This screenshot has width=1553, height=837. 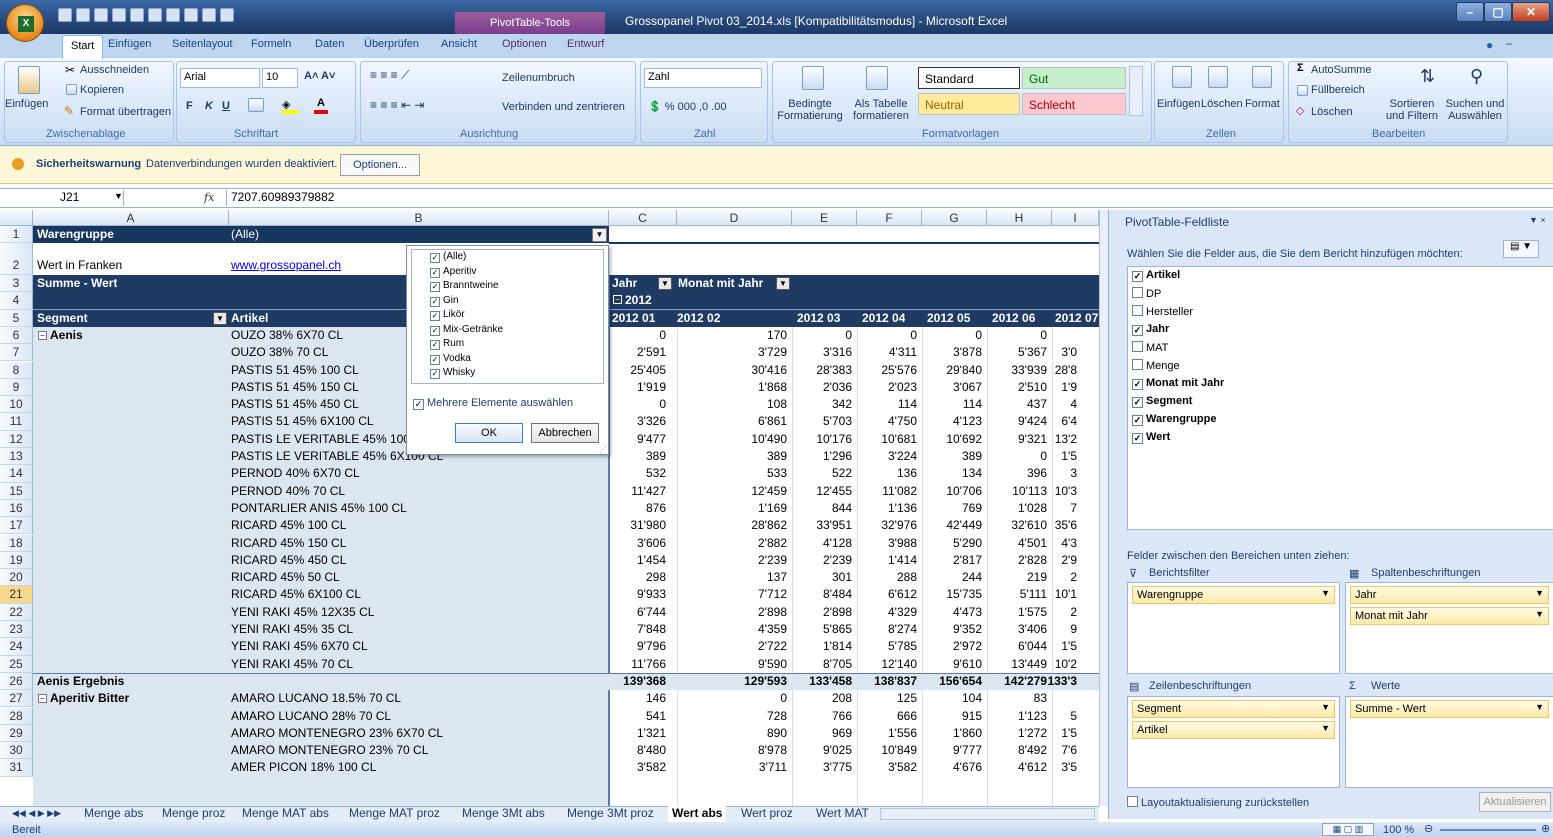 What do you see at coordinates (419, 218) in the screenshot?
I see `column-header-b: B` at bounding box center [419, 218].